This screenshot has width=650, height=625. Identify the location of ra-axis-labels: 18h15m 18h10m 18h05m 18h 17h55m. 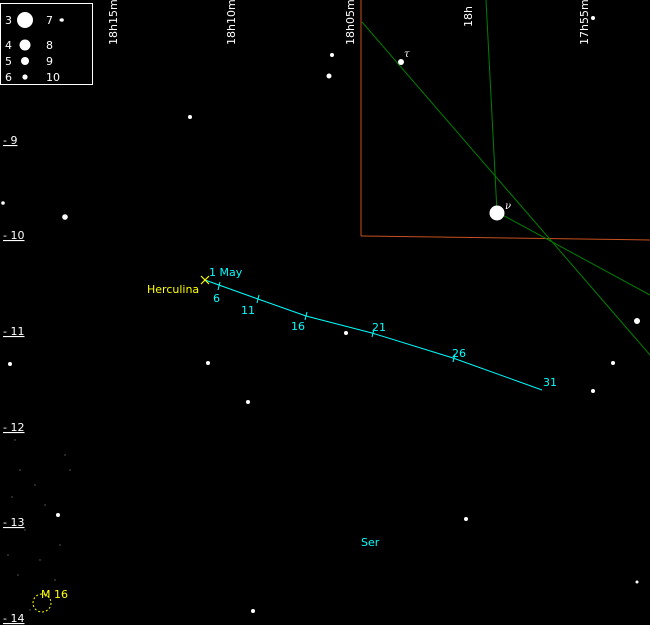
(349, 22).